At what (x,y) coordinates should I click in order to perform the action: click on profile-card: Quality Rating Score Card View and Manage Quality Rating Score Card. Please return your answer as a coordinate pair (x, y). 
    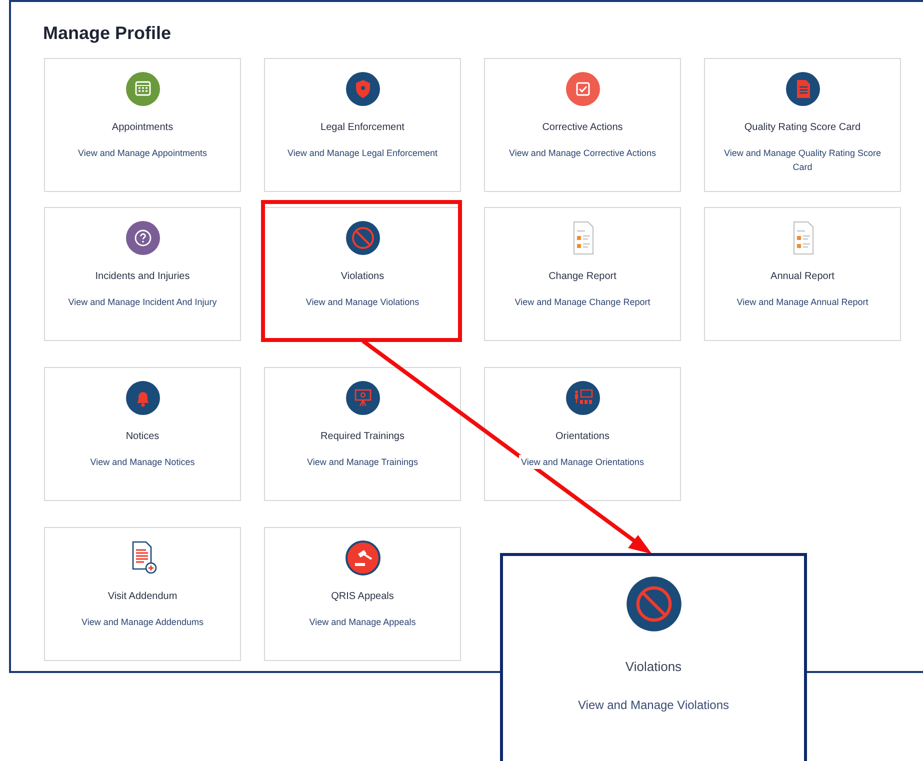
    Looking at the image, I should click on (802, 125).